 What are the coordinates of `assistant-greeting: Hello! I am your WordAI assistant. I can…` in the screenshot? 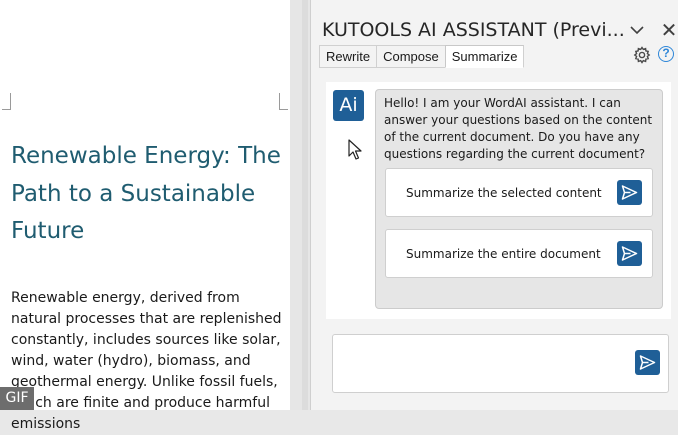 It's located at (518, 128).